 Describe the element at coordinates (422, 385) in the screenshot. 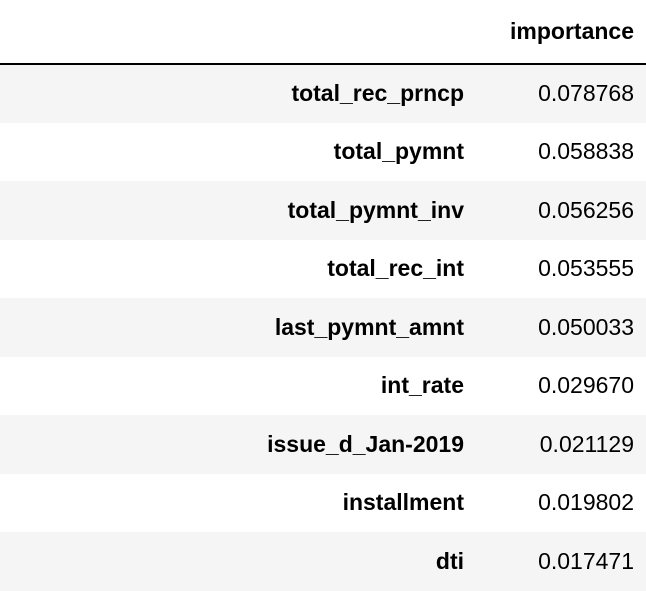

I see `row-index-label: int_rate` at that location.